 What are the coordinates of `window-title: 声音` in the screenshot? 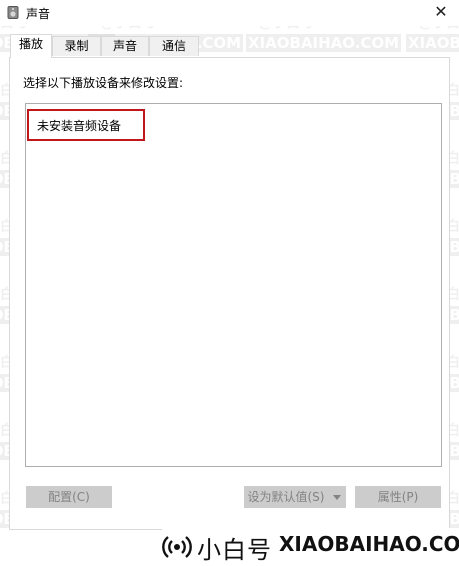 It's located at (38, 14).